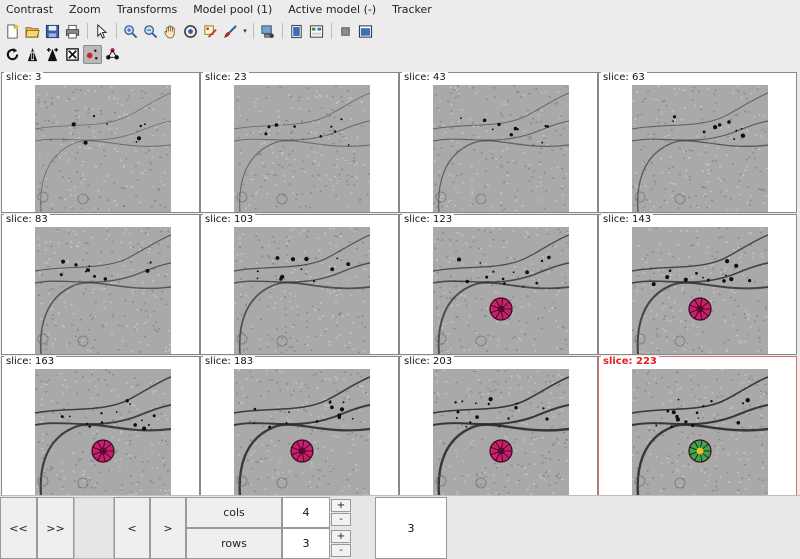 The image size is (800, 559). What do you see at coordinates (630, 361) in the screenshot?
I see `slice-label: slice: 223` at bounding box center [630, 361].